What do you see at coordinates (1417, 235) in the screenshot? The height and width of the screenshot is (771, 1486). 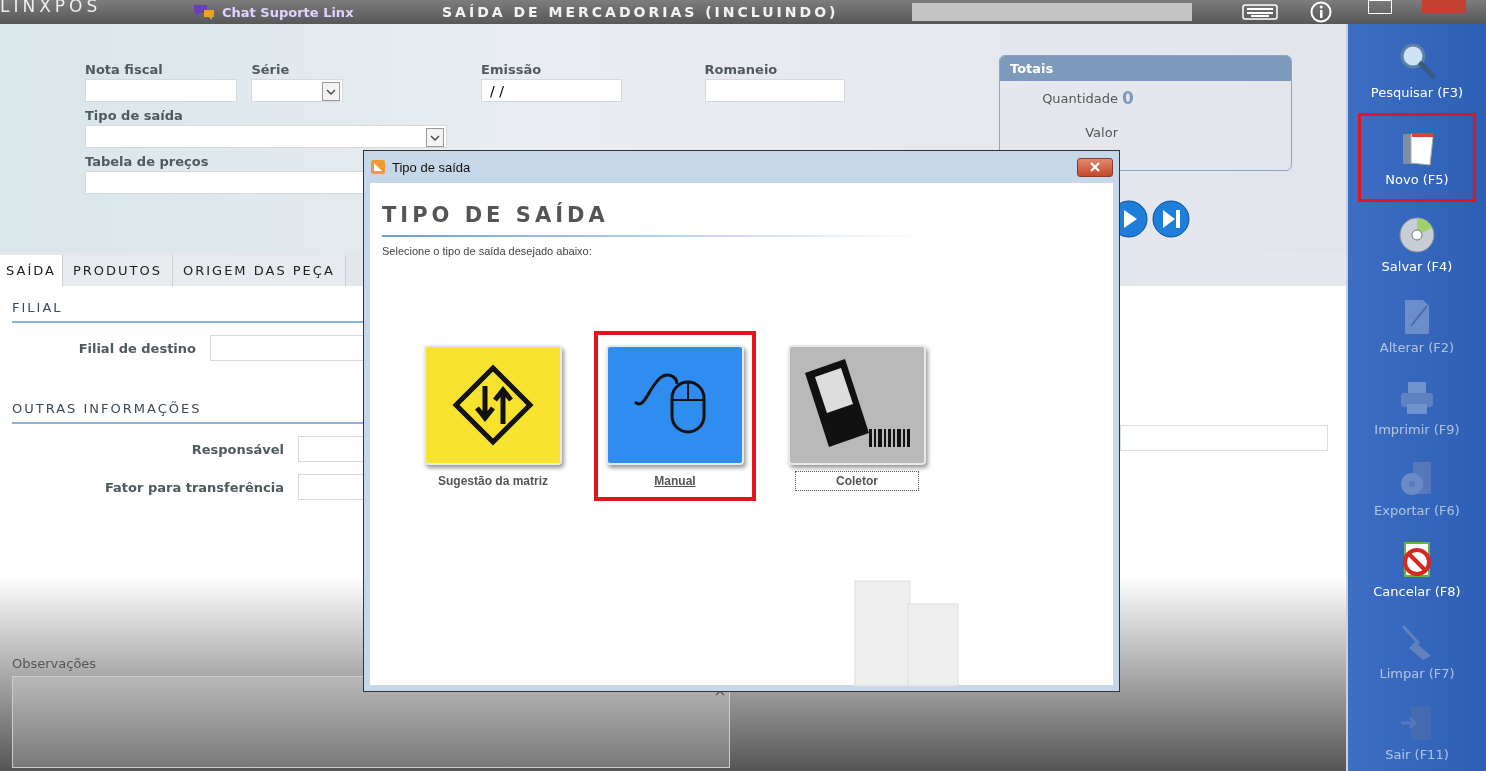 I see `disc-icon` at bounding box center [1417, 235].